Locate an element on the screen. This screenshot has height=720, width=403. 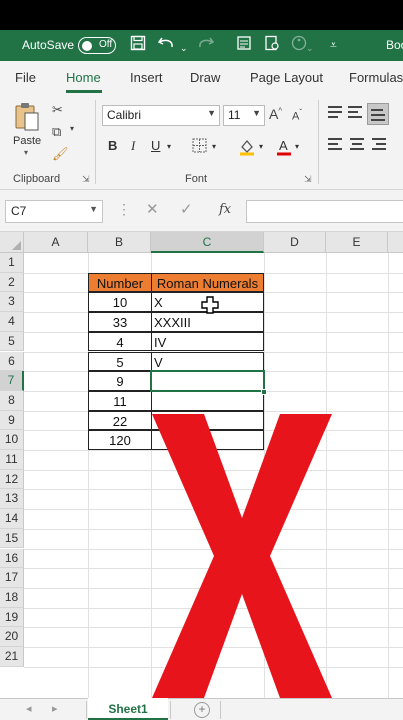
align-top-icon is located at coordinates (337, 114).